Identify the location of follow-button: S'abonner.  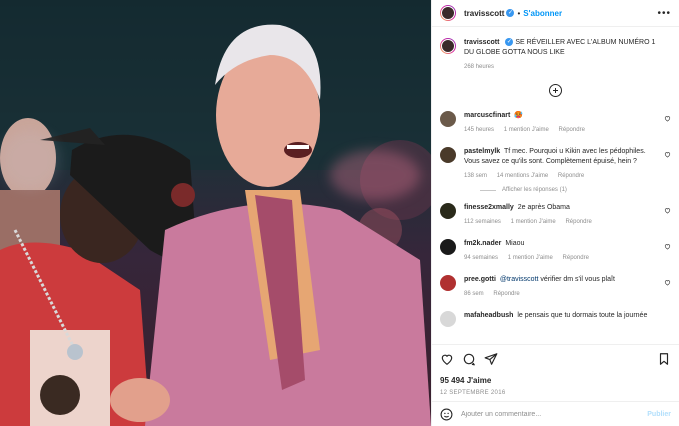
(542, 13).